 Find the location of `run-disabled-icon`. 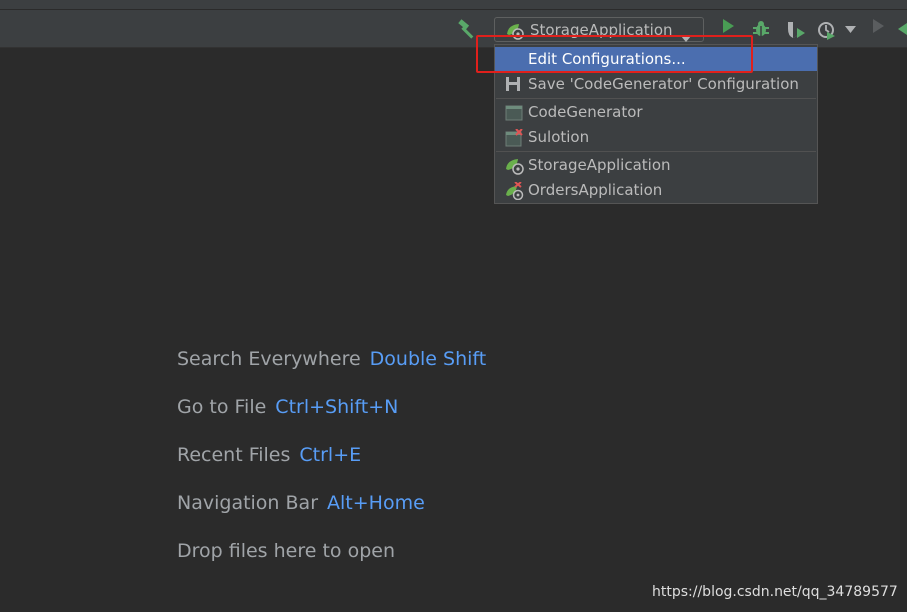

run-disabled-icon is located at coordinates (881, 29).